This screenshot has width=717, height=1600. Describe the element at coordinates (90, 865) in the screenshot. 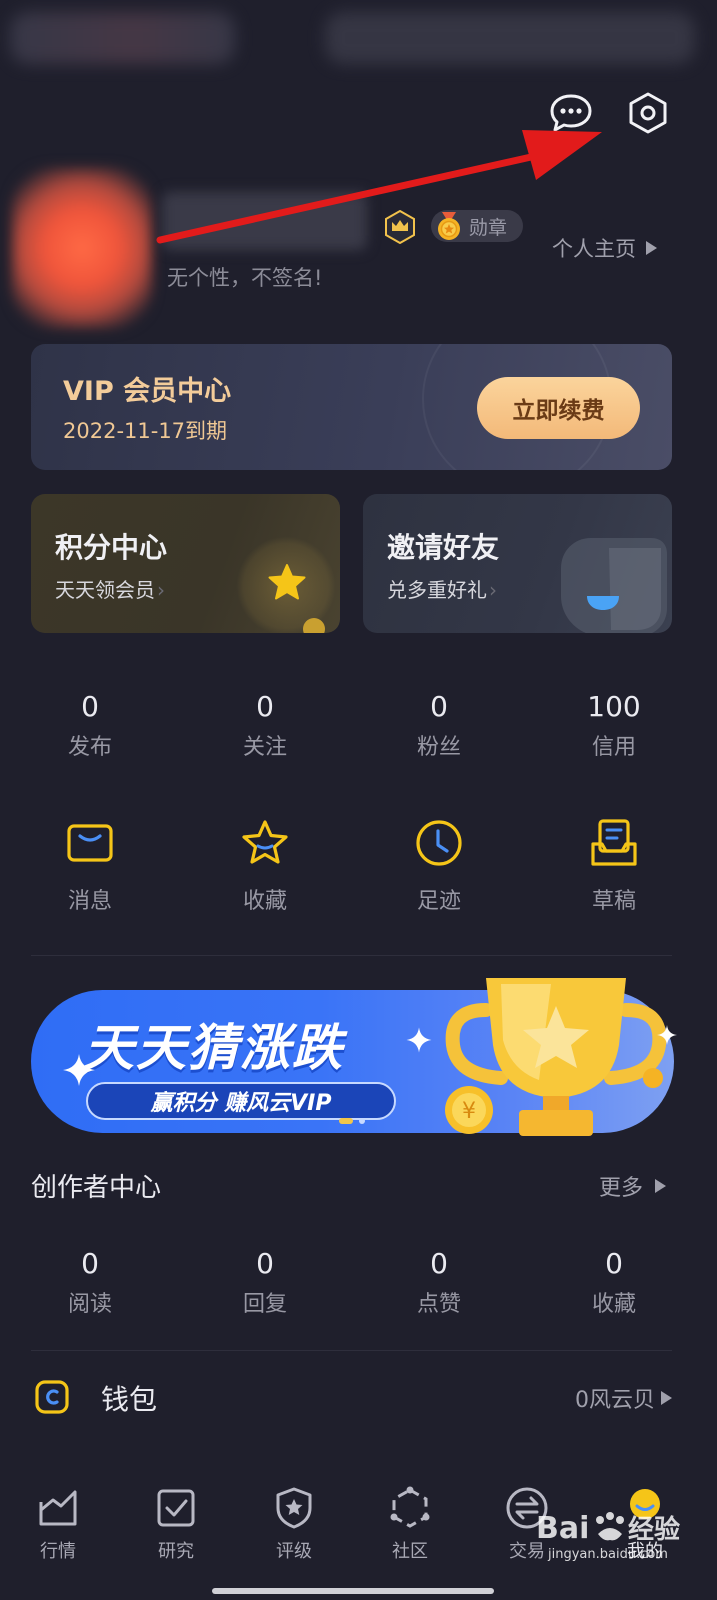

I see `shortcut-messages: 消息` at that location.